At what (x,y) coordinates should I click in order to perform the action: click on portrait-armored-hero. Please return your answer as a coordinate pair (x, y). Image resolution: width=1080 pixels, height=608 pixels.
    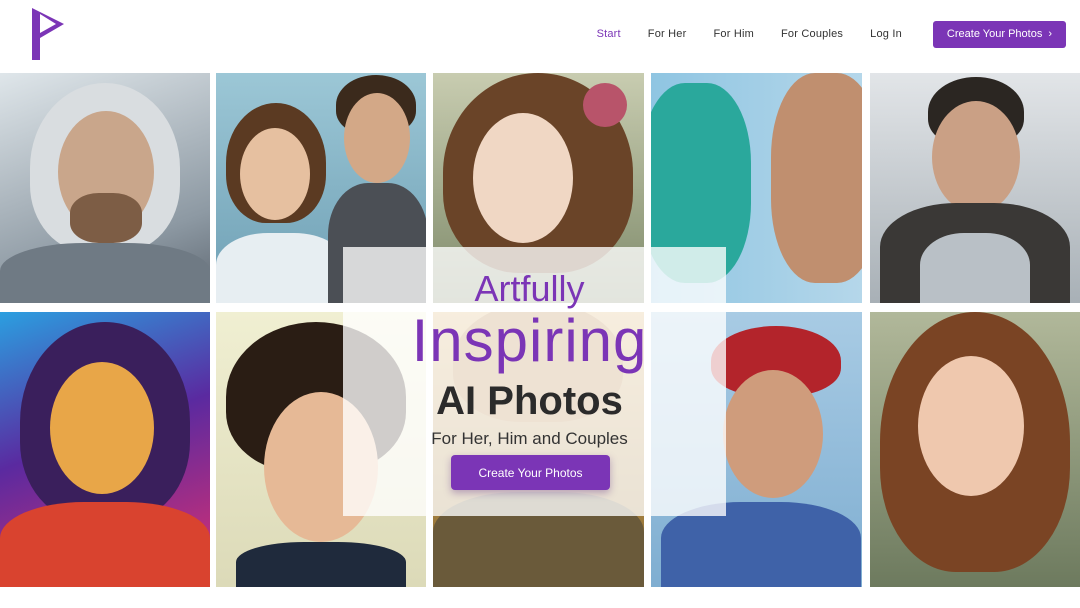
    Looking at the image, I should click on (975, 188).